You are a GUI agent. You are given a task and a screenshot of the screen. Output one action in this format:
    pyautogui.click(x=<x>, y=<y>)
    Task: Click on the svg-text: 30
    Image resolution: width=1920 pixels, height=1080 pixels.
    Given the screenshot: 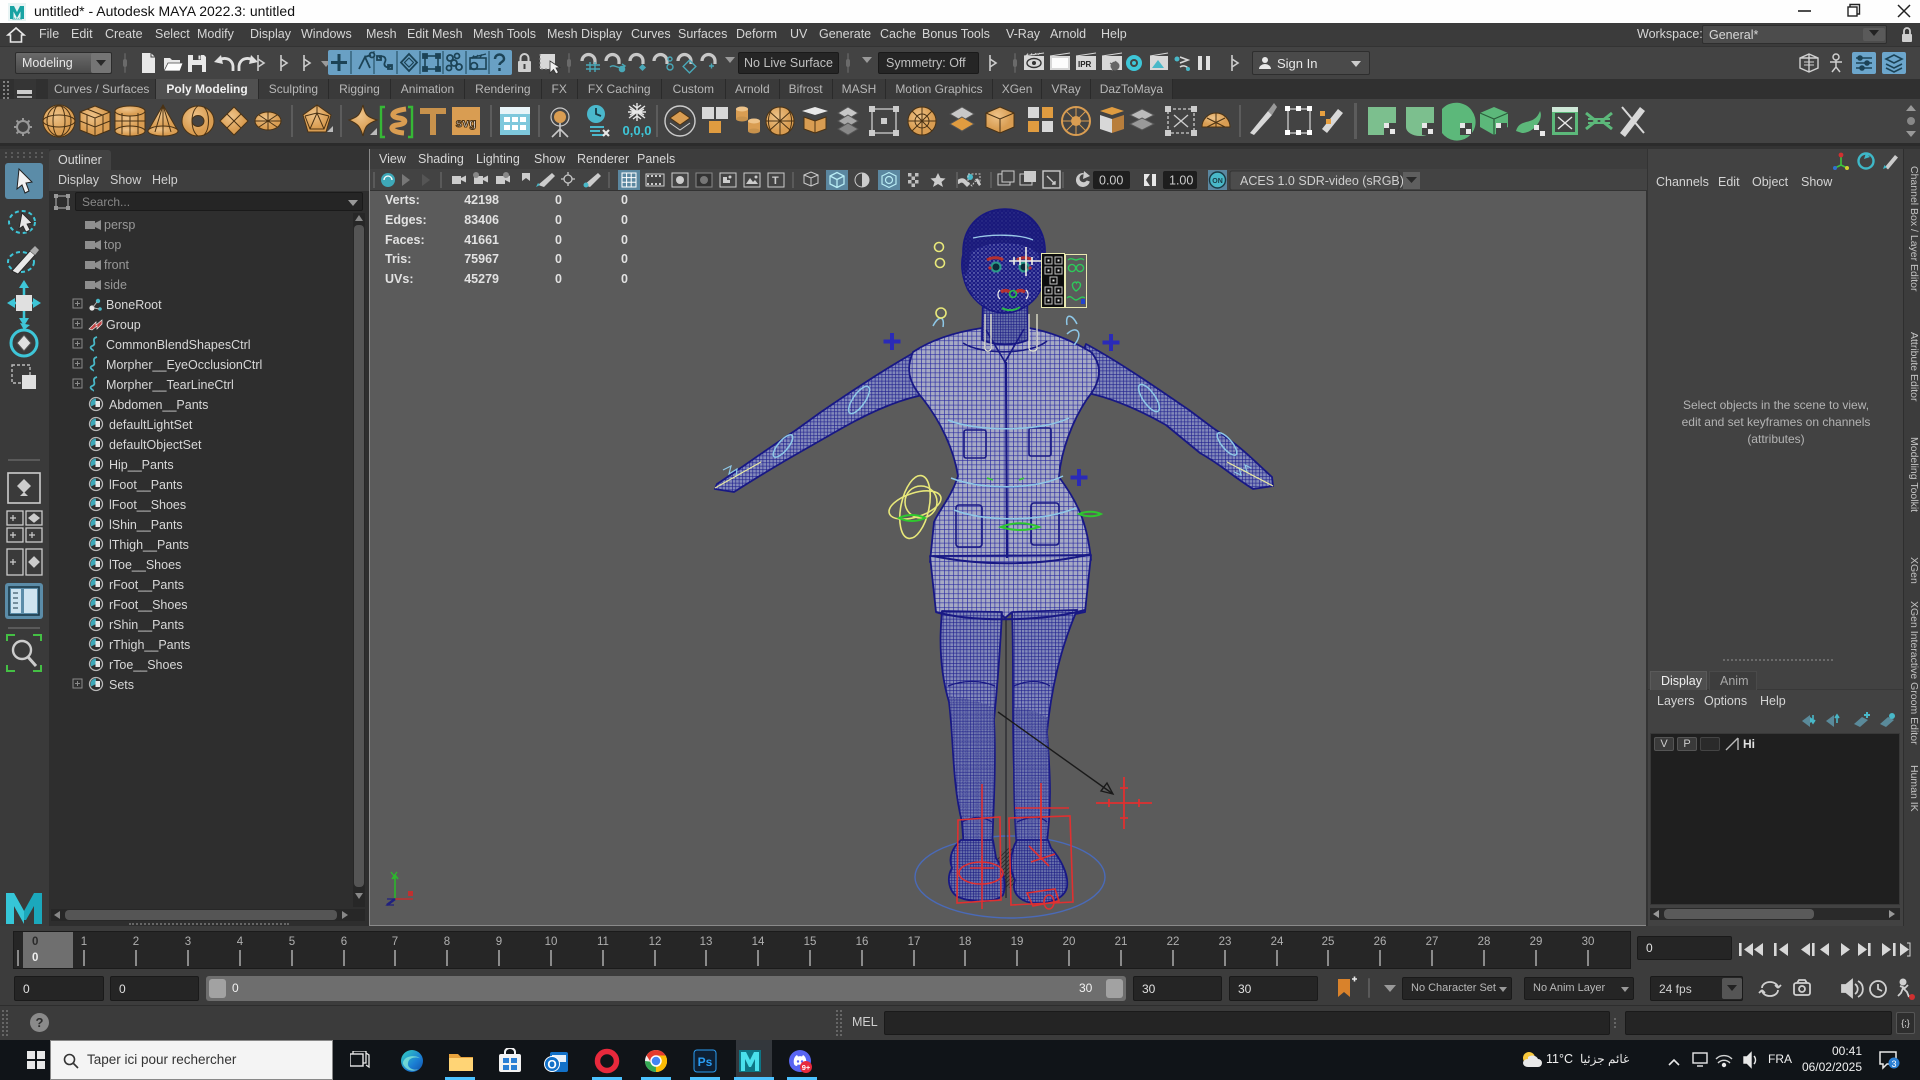 What is the action you would take?
    pyautogui.click(x=1588, y=942)
    